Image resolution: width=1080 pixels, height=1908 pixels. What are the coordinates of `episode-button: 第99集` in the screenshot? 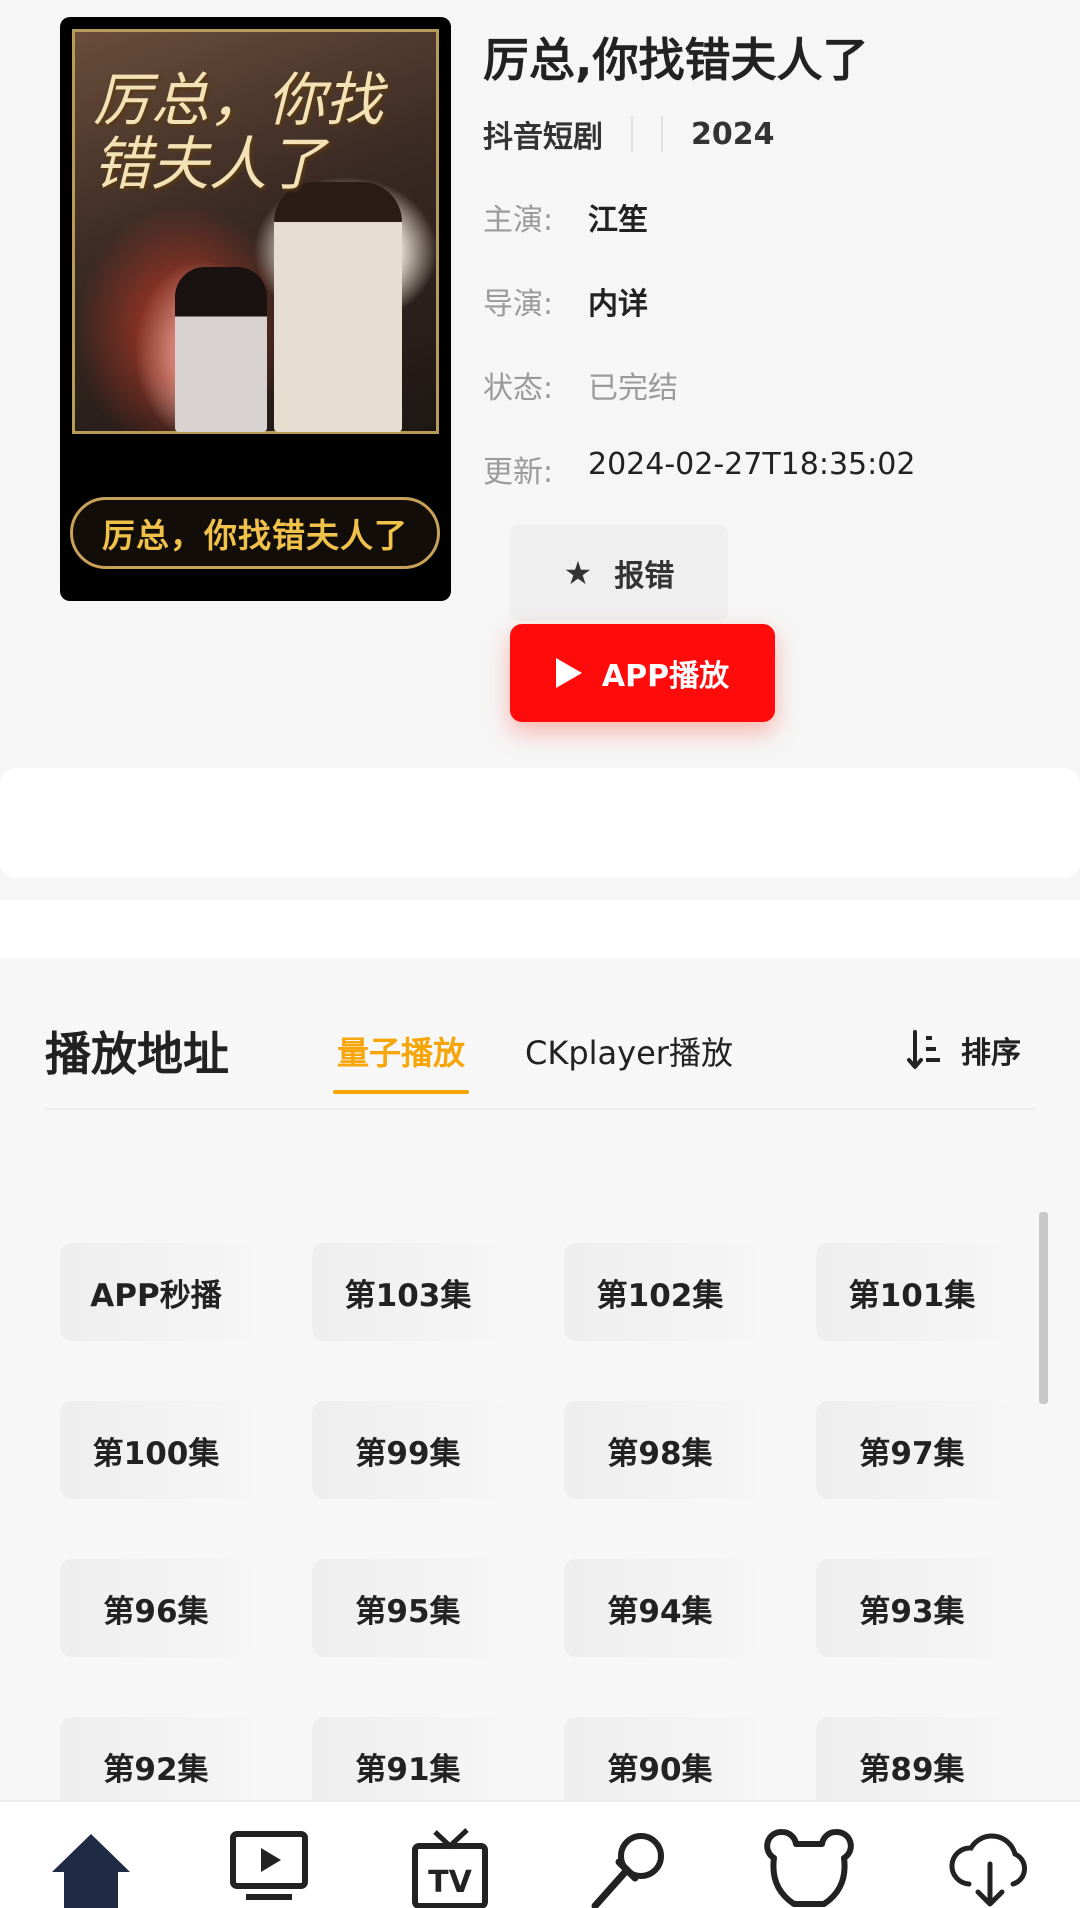 It's located at (408, 1450).